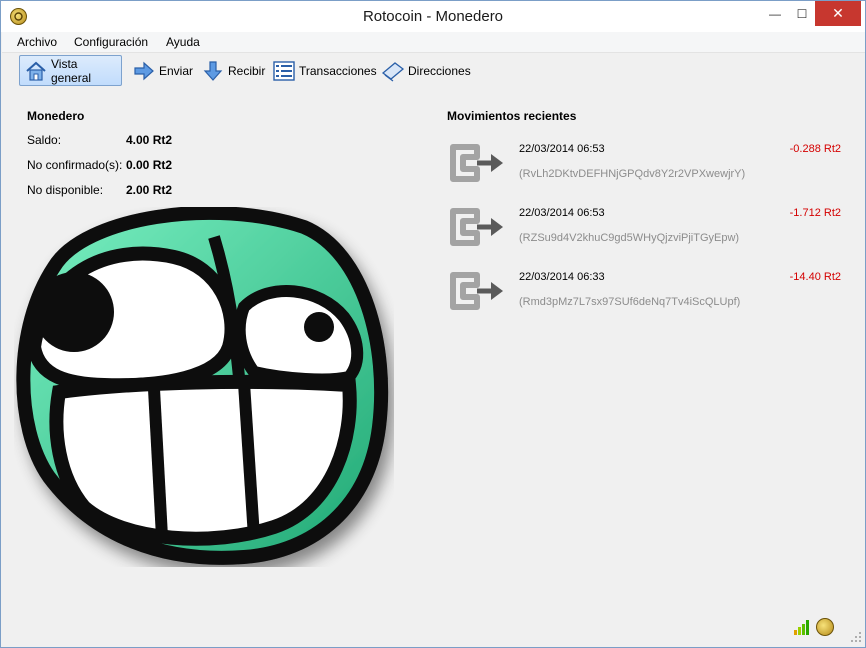 This screenshot has height=648, width=866. I want to click on recent-transactions-title: Movimientos recientes, so click(512, 116).